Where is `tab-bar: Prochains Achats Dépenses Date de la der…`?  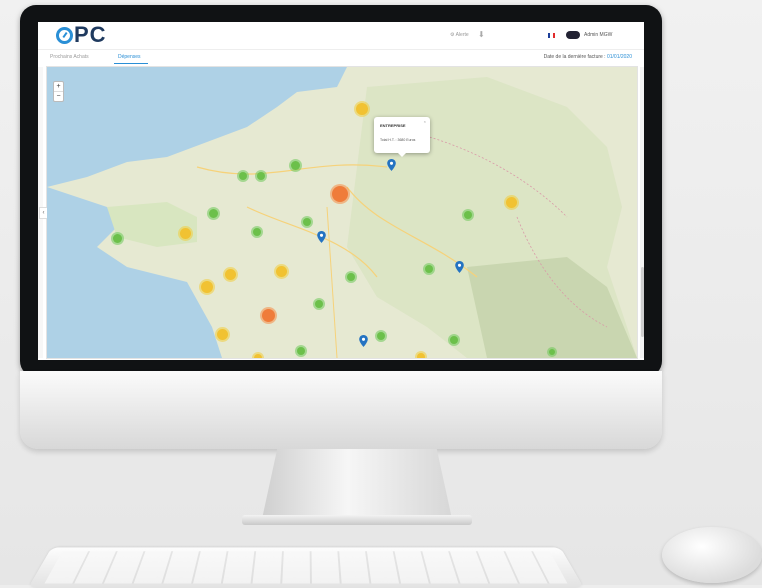 tab-bar: Prochains Achats Dépenses Date de la der… is located at coordinates (341, 57).